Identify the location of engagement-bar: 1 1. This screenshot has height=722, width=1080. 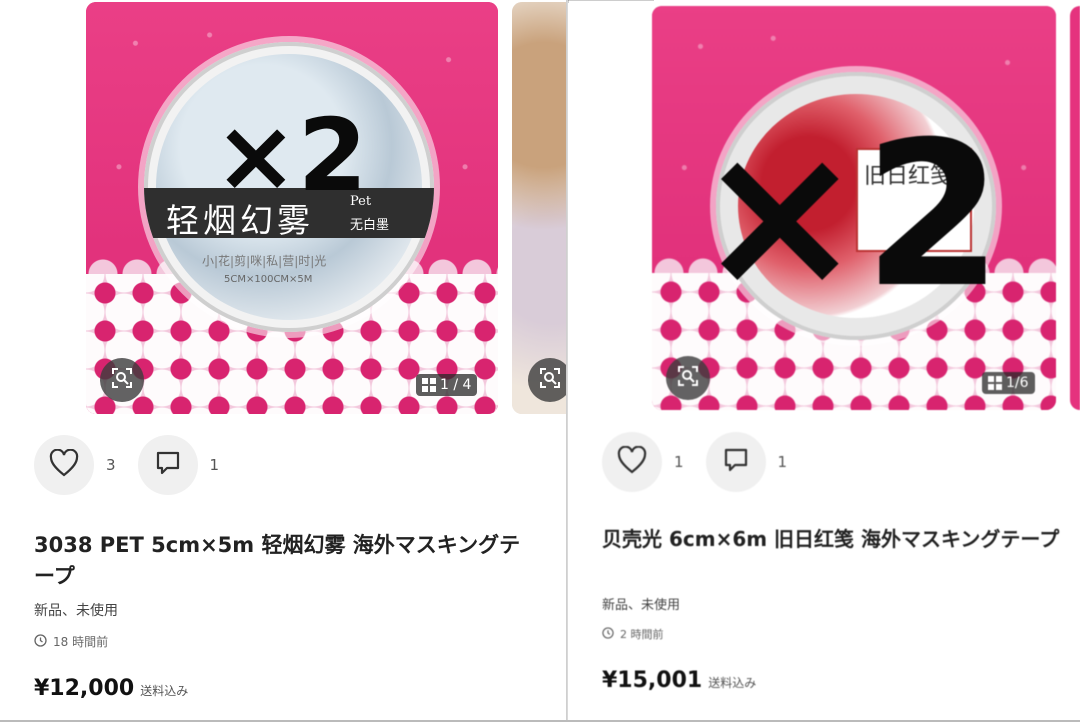
(705, 462).